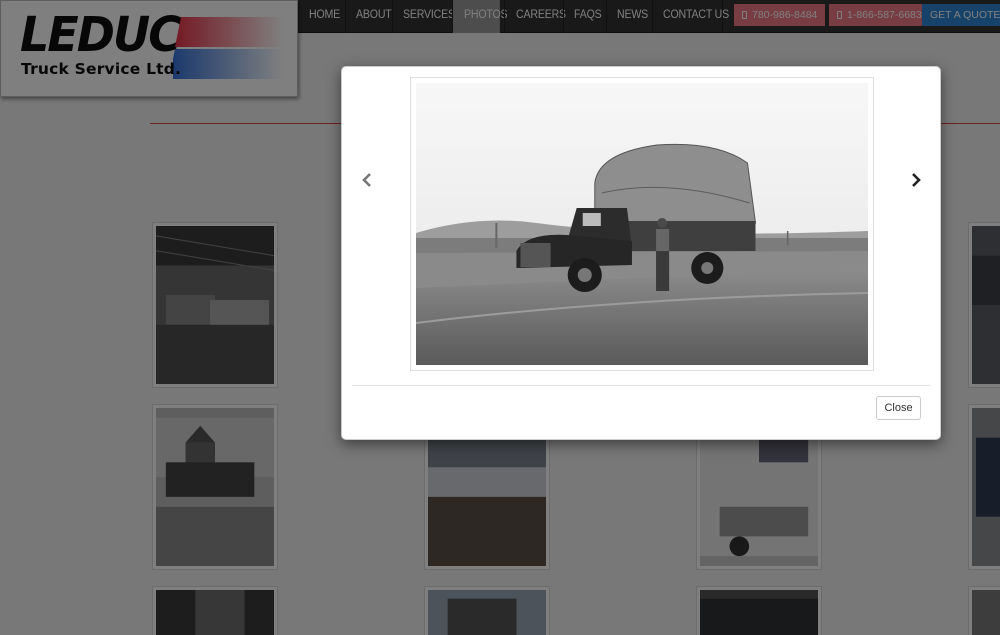 Image resolution: width=1000 pixels, height=635 pixels. I want to click on close-button: Close, so click(898, 408).